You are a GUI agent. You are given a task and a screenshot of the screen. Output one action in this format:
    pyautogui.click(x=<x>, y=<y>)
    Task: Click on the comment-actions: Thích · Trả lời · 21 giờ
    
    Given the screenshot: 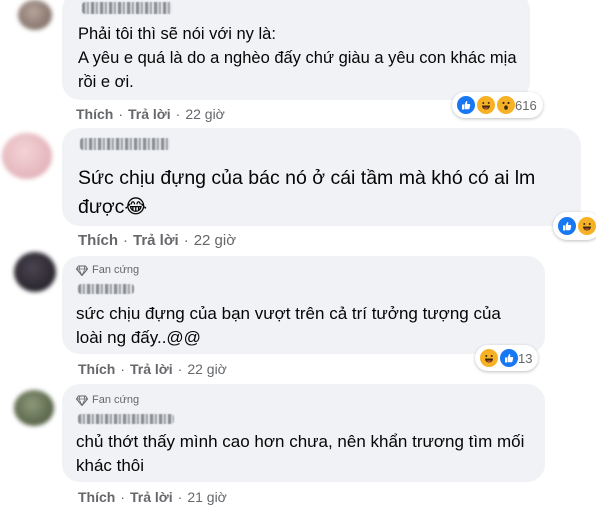 What is the action you would take?
    pyautogui.click(x=152, y=497)
    